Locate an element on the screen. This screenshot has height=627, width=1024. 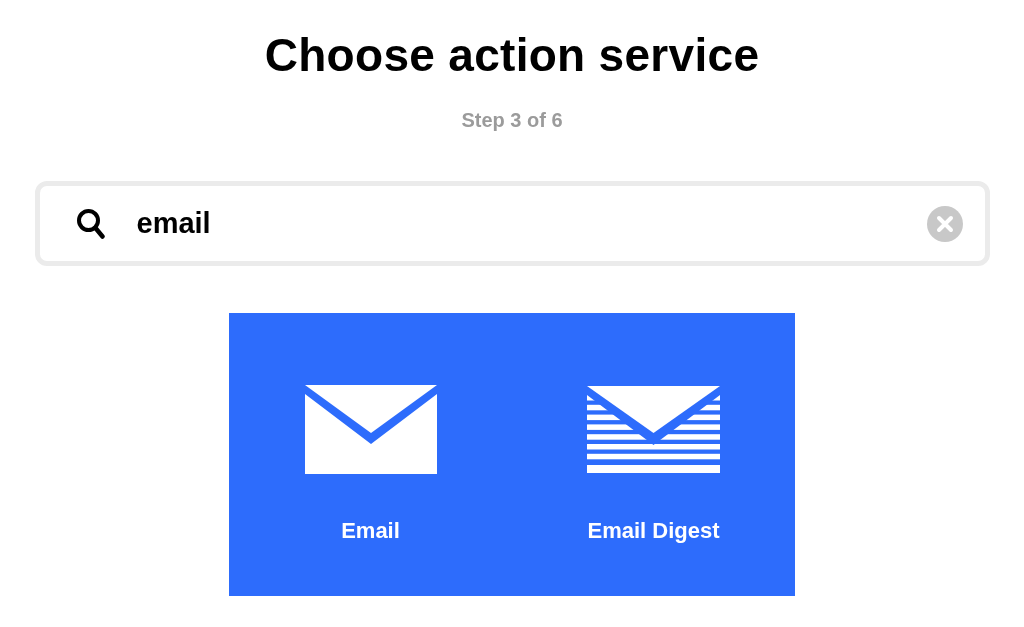
page-title: Choose action service is located at coordinates (512, 55).